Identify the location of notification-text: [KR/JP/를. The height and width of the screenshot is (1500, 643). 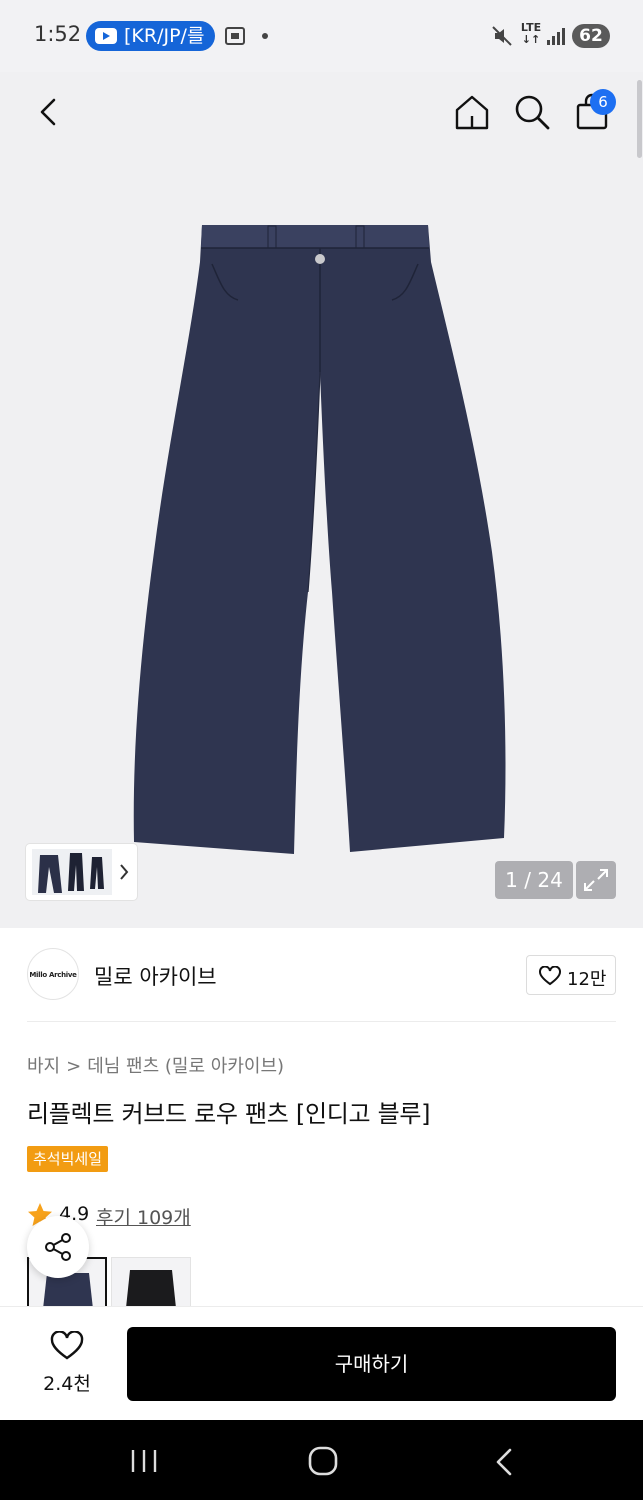
(164, 36).